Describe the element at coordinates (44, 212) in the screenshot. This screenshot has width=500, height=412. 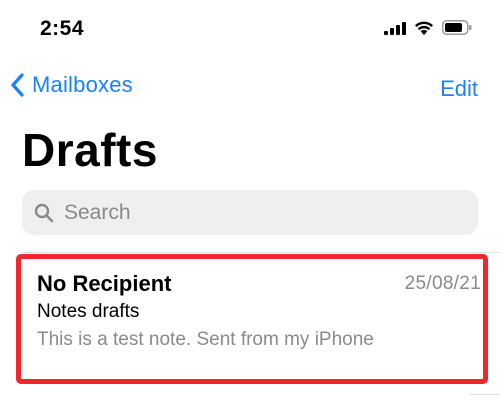
I see `search-icon` at that location.